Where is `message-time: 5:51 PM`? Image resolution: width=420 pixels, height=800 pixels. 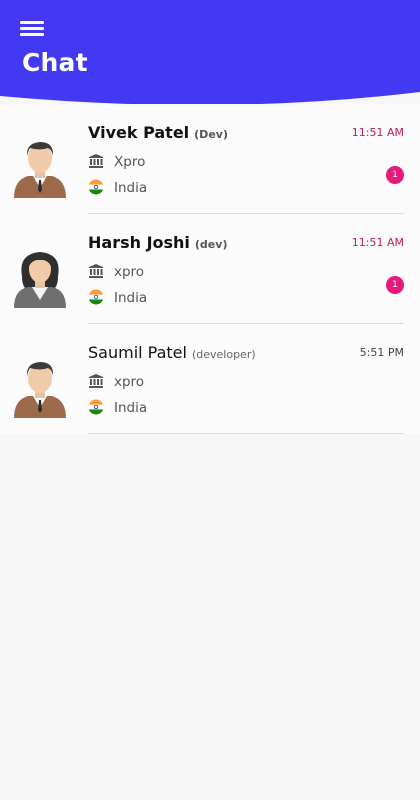
message-time: 5:51 PM is located at coordinates (381, 352).